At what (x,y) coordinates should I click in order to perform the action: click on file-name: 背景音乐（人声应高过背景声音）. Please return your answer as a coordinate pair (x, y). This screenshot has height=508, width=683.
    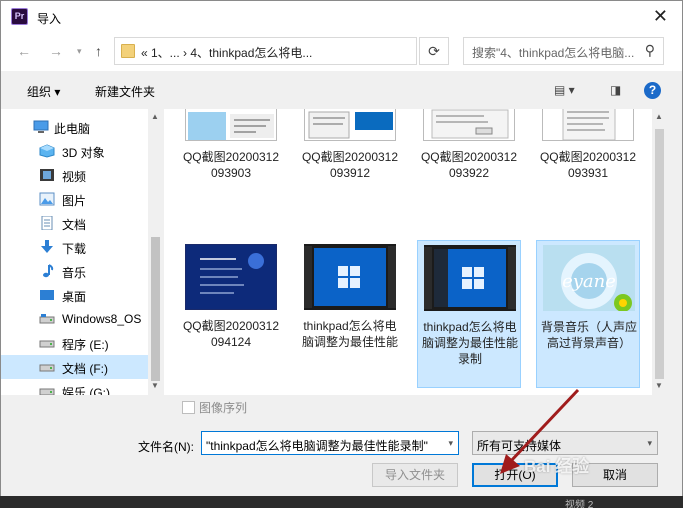
    Looking at the image, I should click on (588, 335).